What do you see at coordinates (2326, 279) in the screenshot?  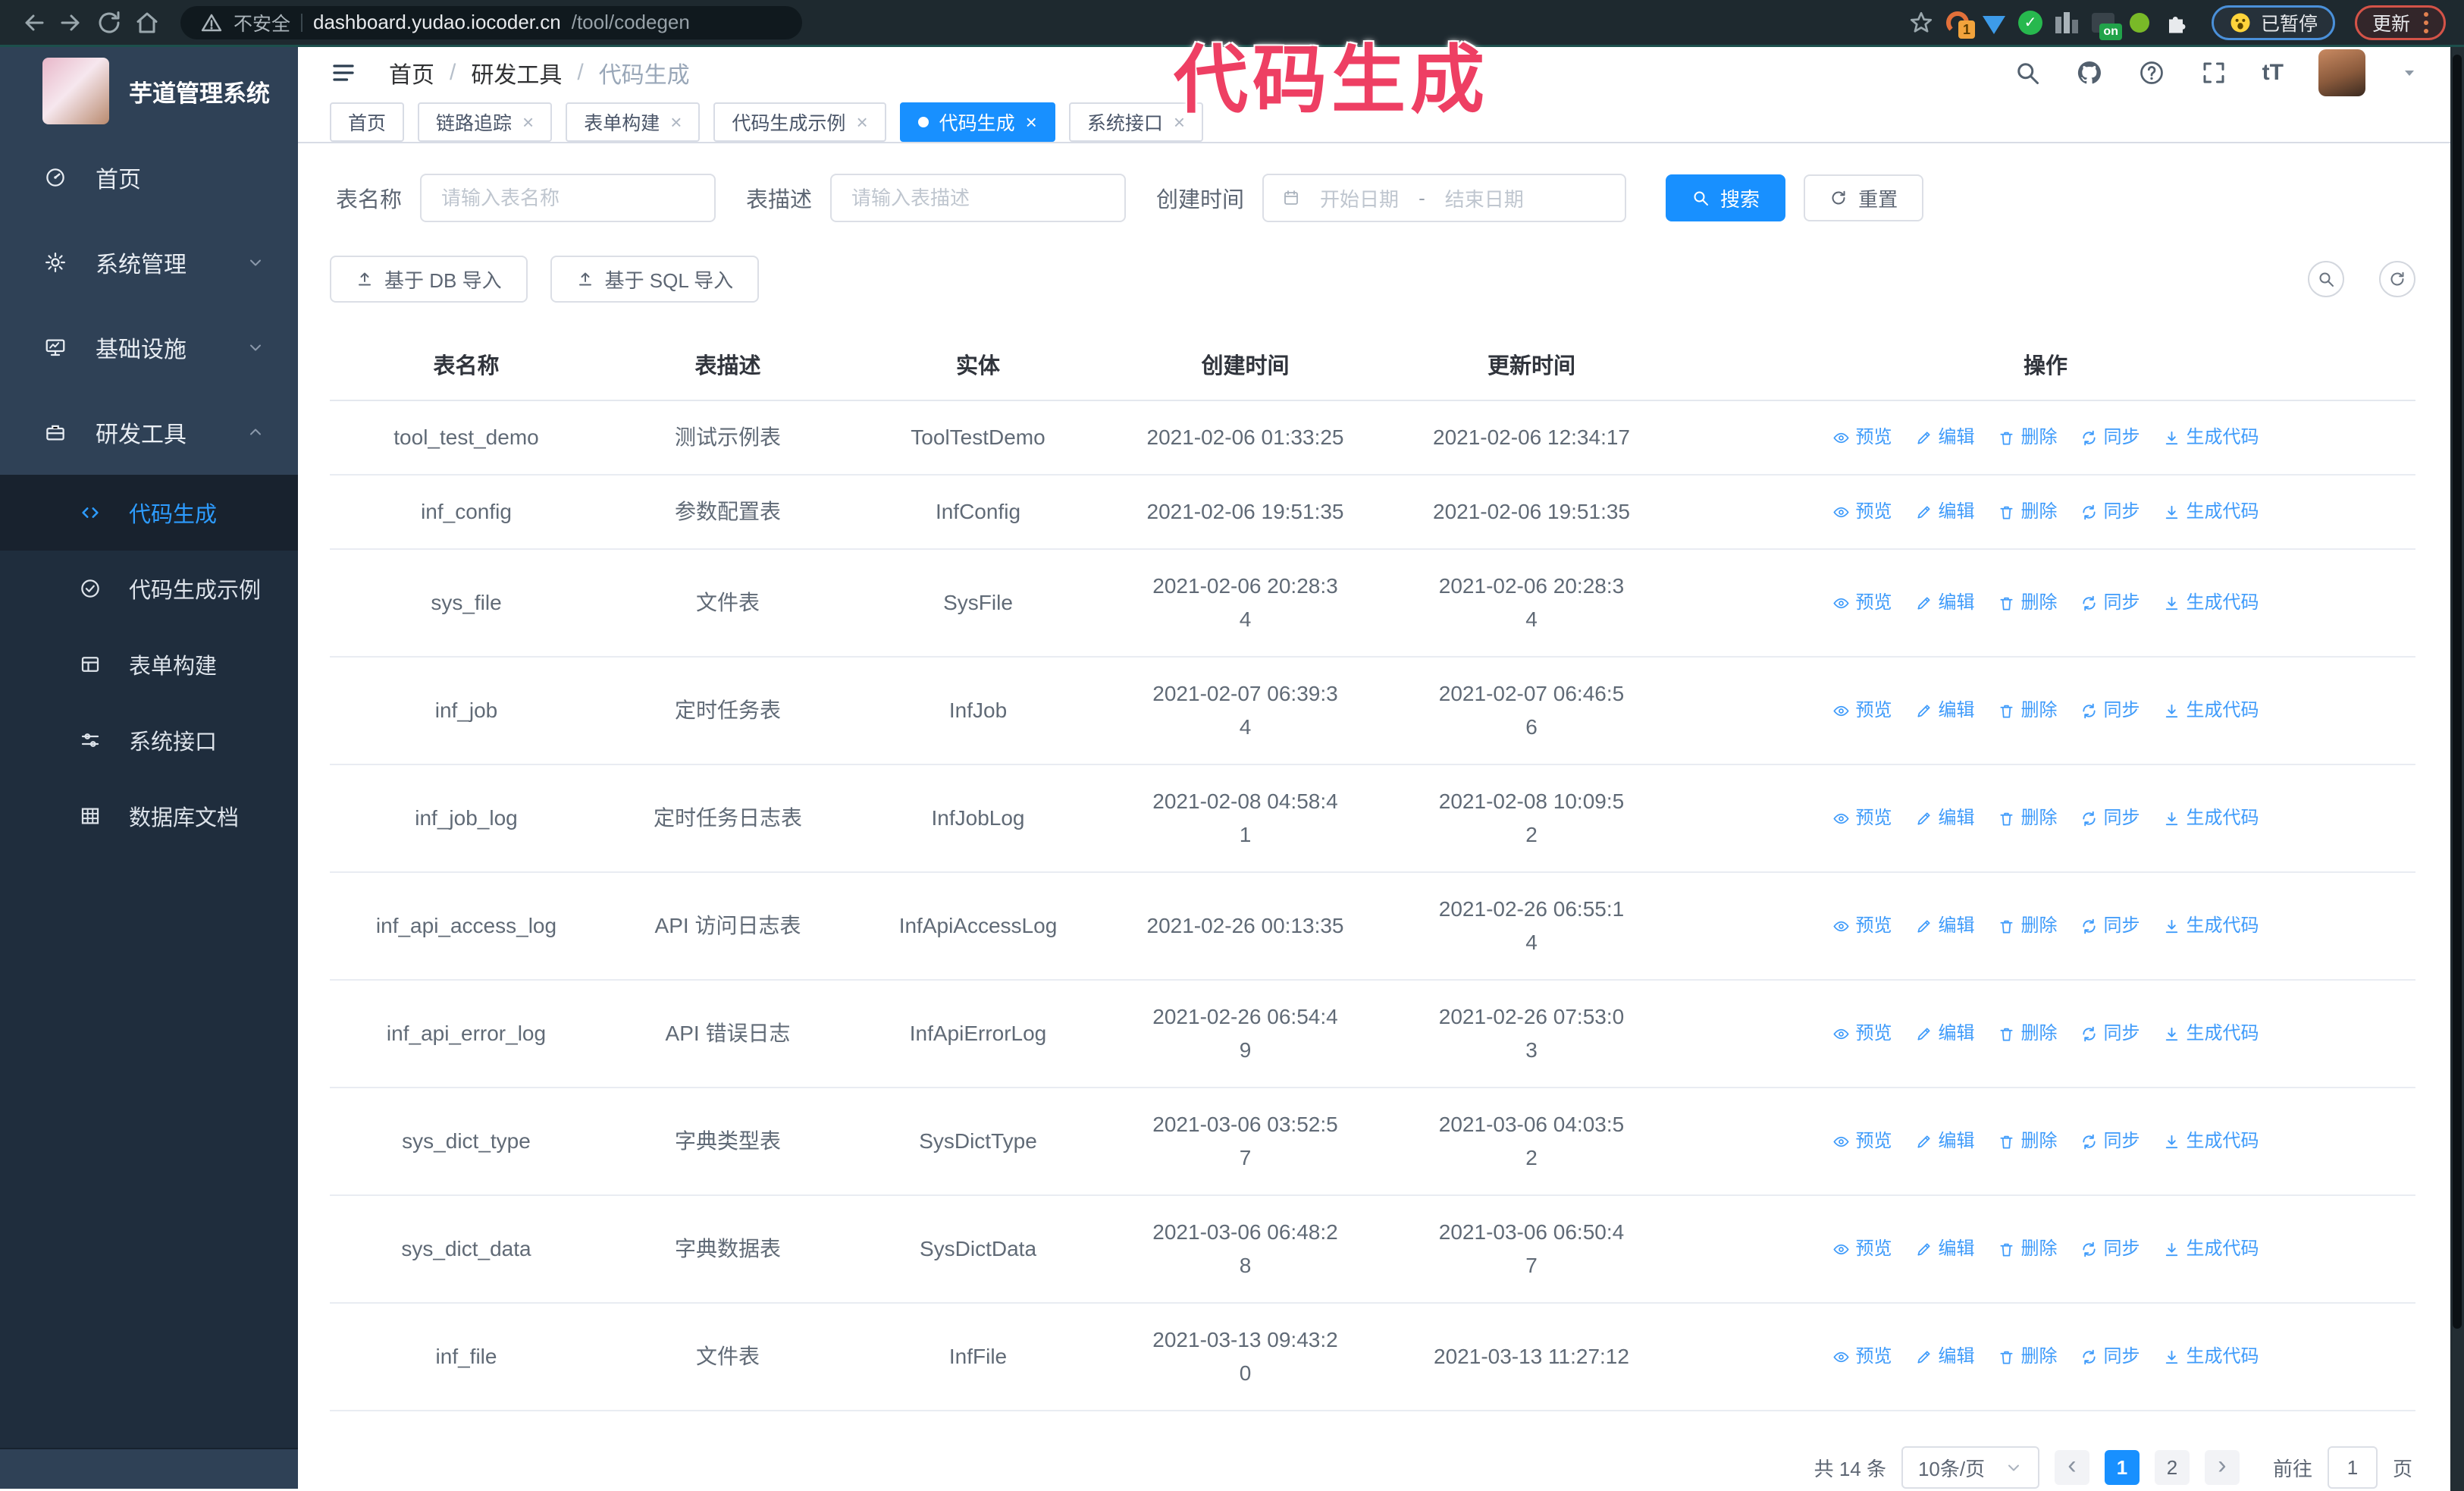 I see `toggle-search-button` at bounding box center [2326, 279].